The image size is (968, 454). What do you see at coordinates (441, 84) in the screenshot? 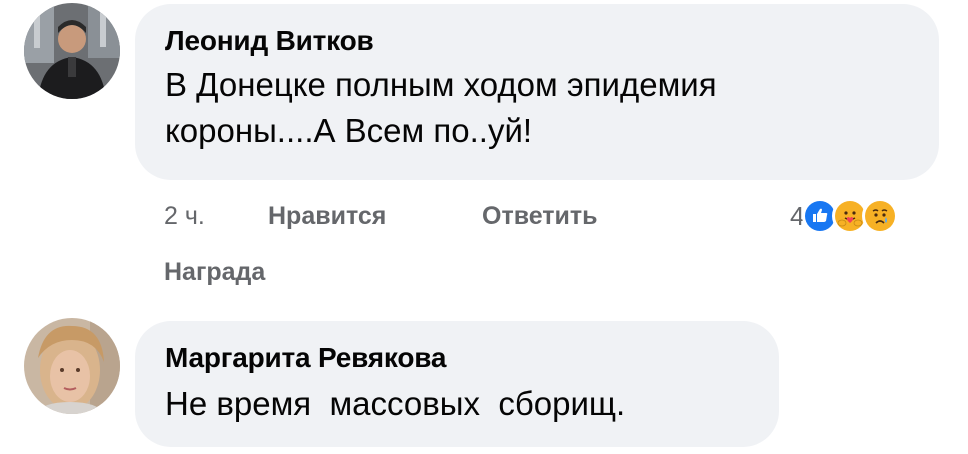
I see `comment-text-line: В Донецке полным ходом эпидемия` at bounding box center [441, 84].